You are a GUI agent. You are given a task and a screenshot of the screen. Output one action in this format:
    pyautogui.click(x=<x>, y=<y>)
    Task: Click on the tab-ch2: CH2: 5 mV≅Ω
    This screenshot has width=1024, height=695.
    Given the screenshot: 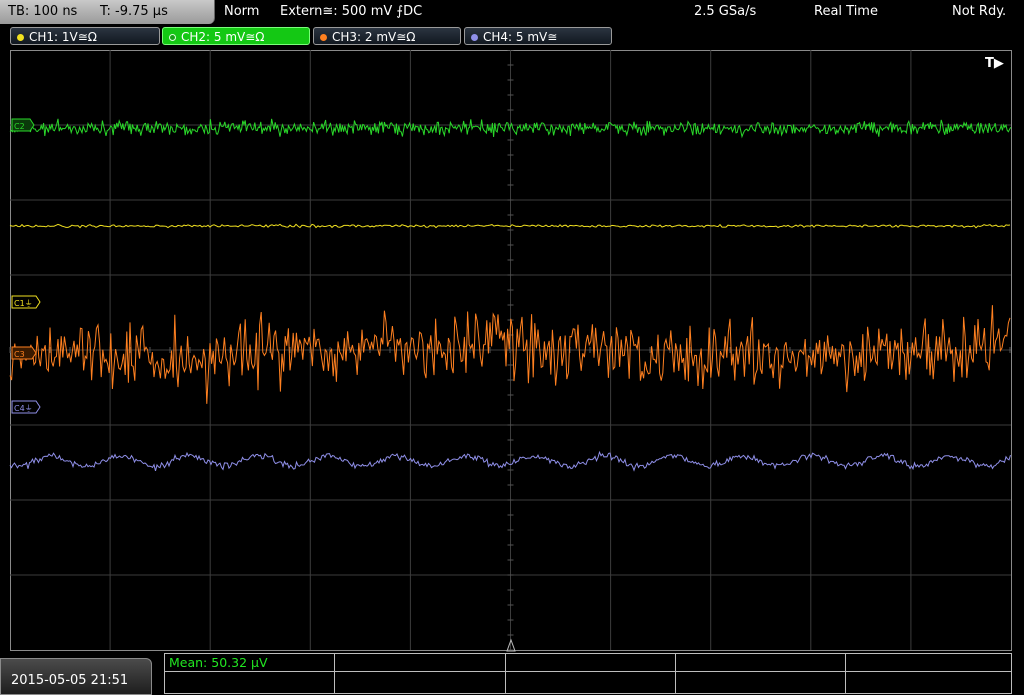 What is the action you would take?
    pyautogui.click(x=236, y=36)
    